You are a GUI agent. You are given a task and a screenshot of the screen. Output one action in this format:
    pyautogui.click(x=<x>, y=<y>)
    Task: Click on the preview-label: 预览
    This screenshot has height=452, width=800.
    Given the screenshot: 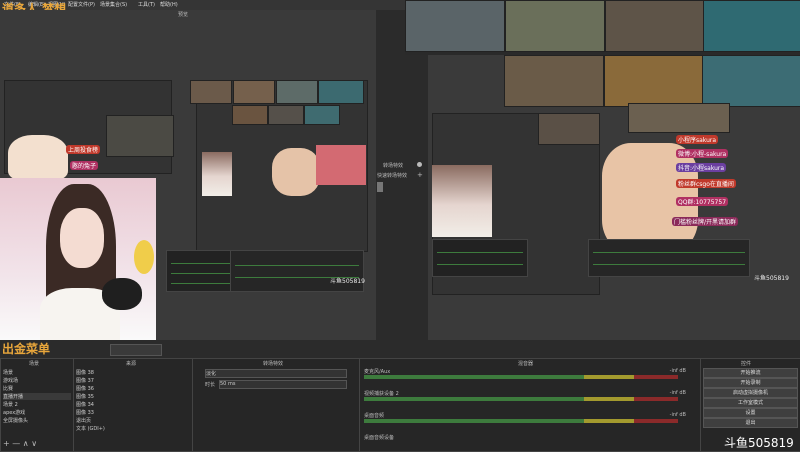 What is the action you would take?
    pyautogui.click(x=183, y=15)
    